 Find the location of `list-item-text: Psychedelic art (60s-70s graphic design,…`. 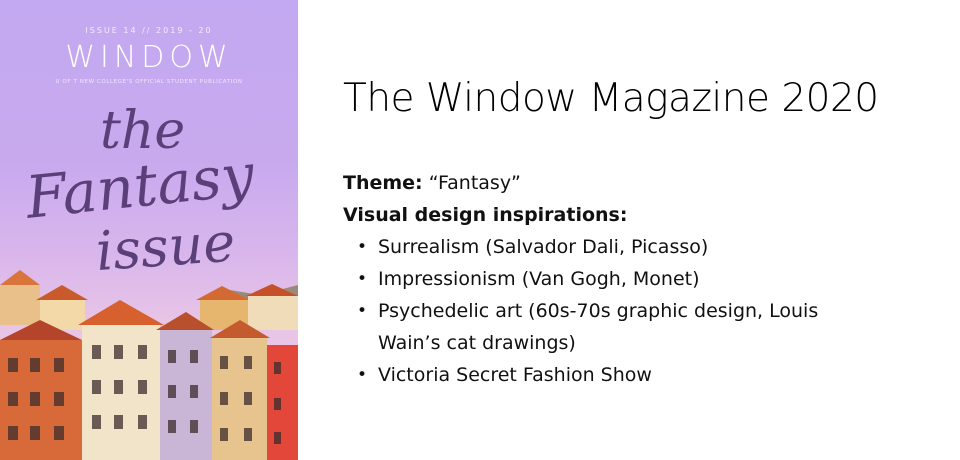

list-item-text: Psychedelic art (60s-70s graphic design,… is located at coordinates (598, 311).